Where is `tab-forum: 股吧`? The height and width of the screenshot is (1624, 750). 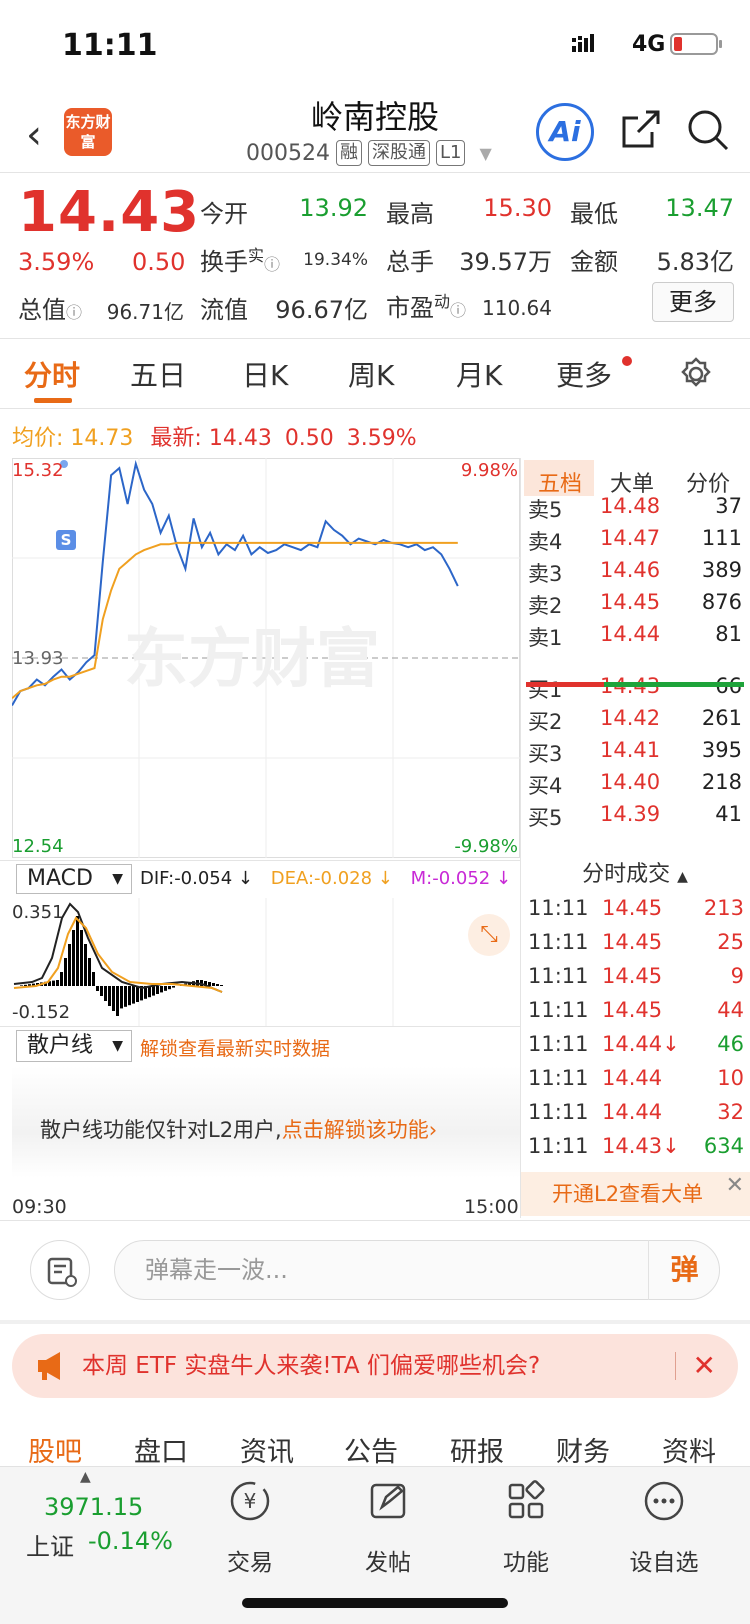
tab-forum: 股吧 is located at coordinates (55, 1449).